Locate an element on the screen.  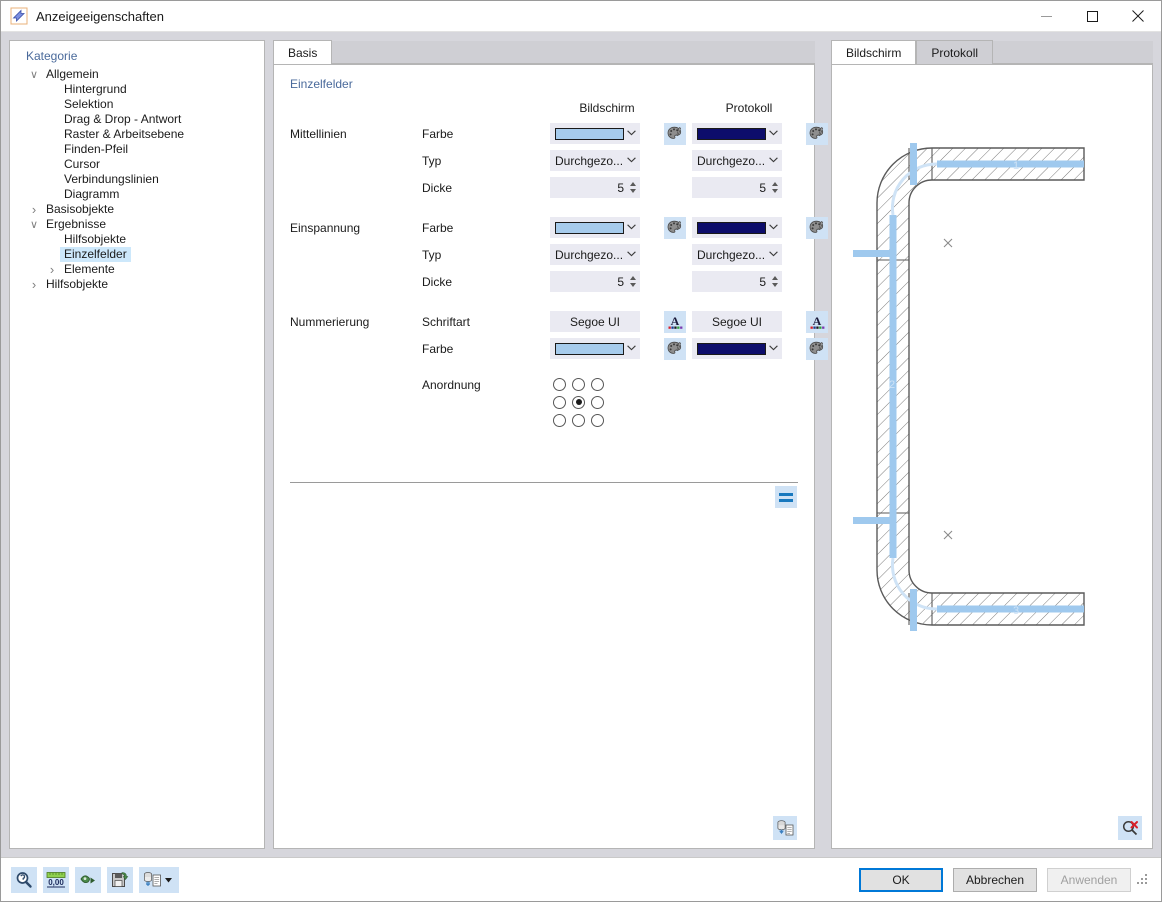
cancel-button-label: Abbrechen is located at coordinates (995, 879).